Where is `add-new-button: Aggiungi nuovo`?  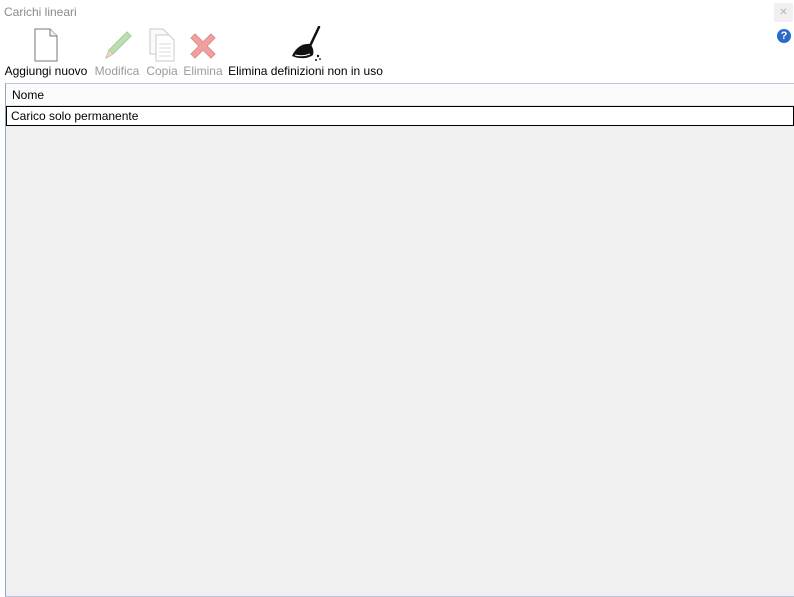
add-new-button: Aggiungi nuovo is located at coordinates (46, 53).